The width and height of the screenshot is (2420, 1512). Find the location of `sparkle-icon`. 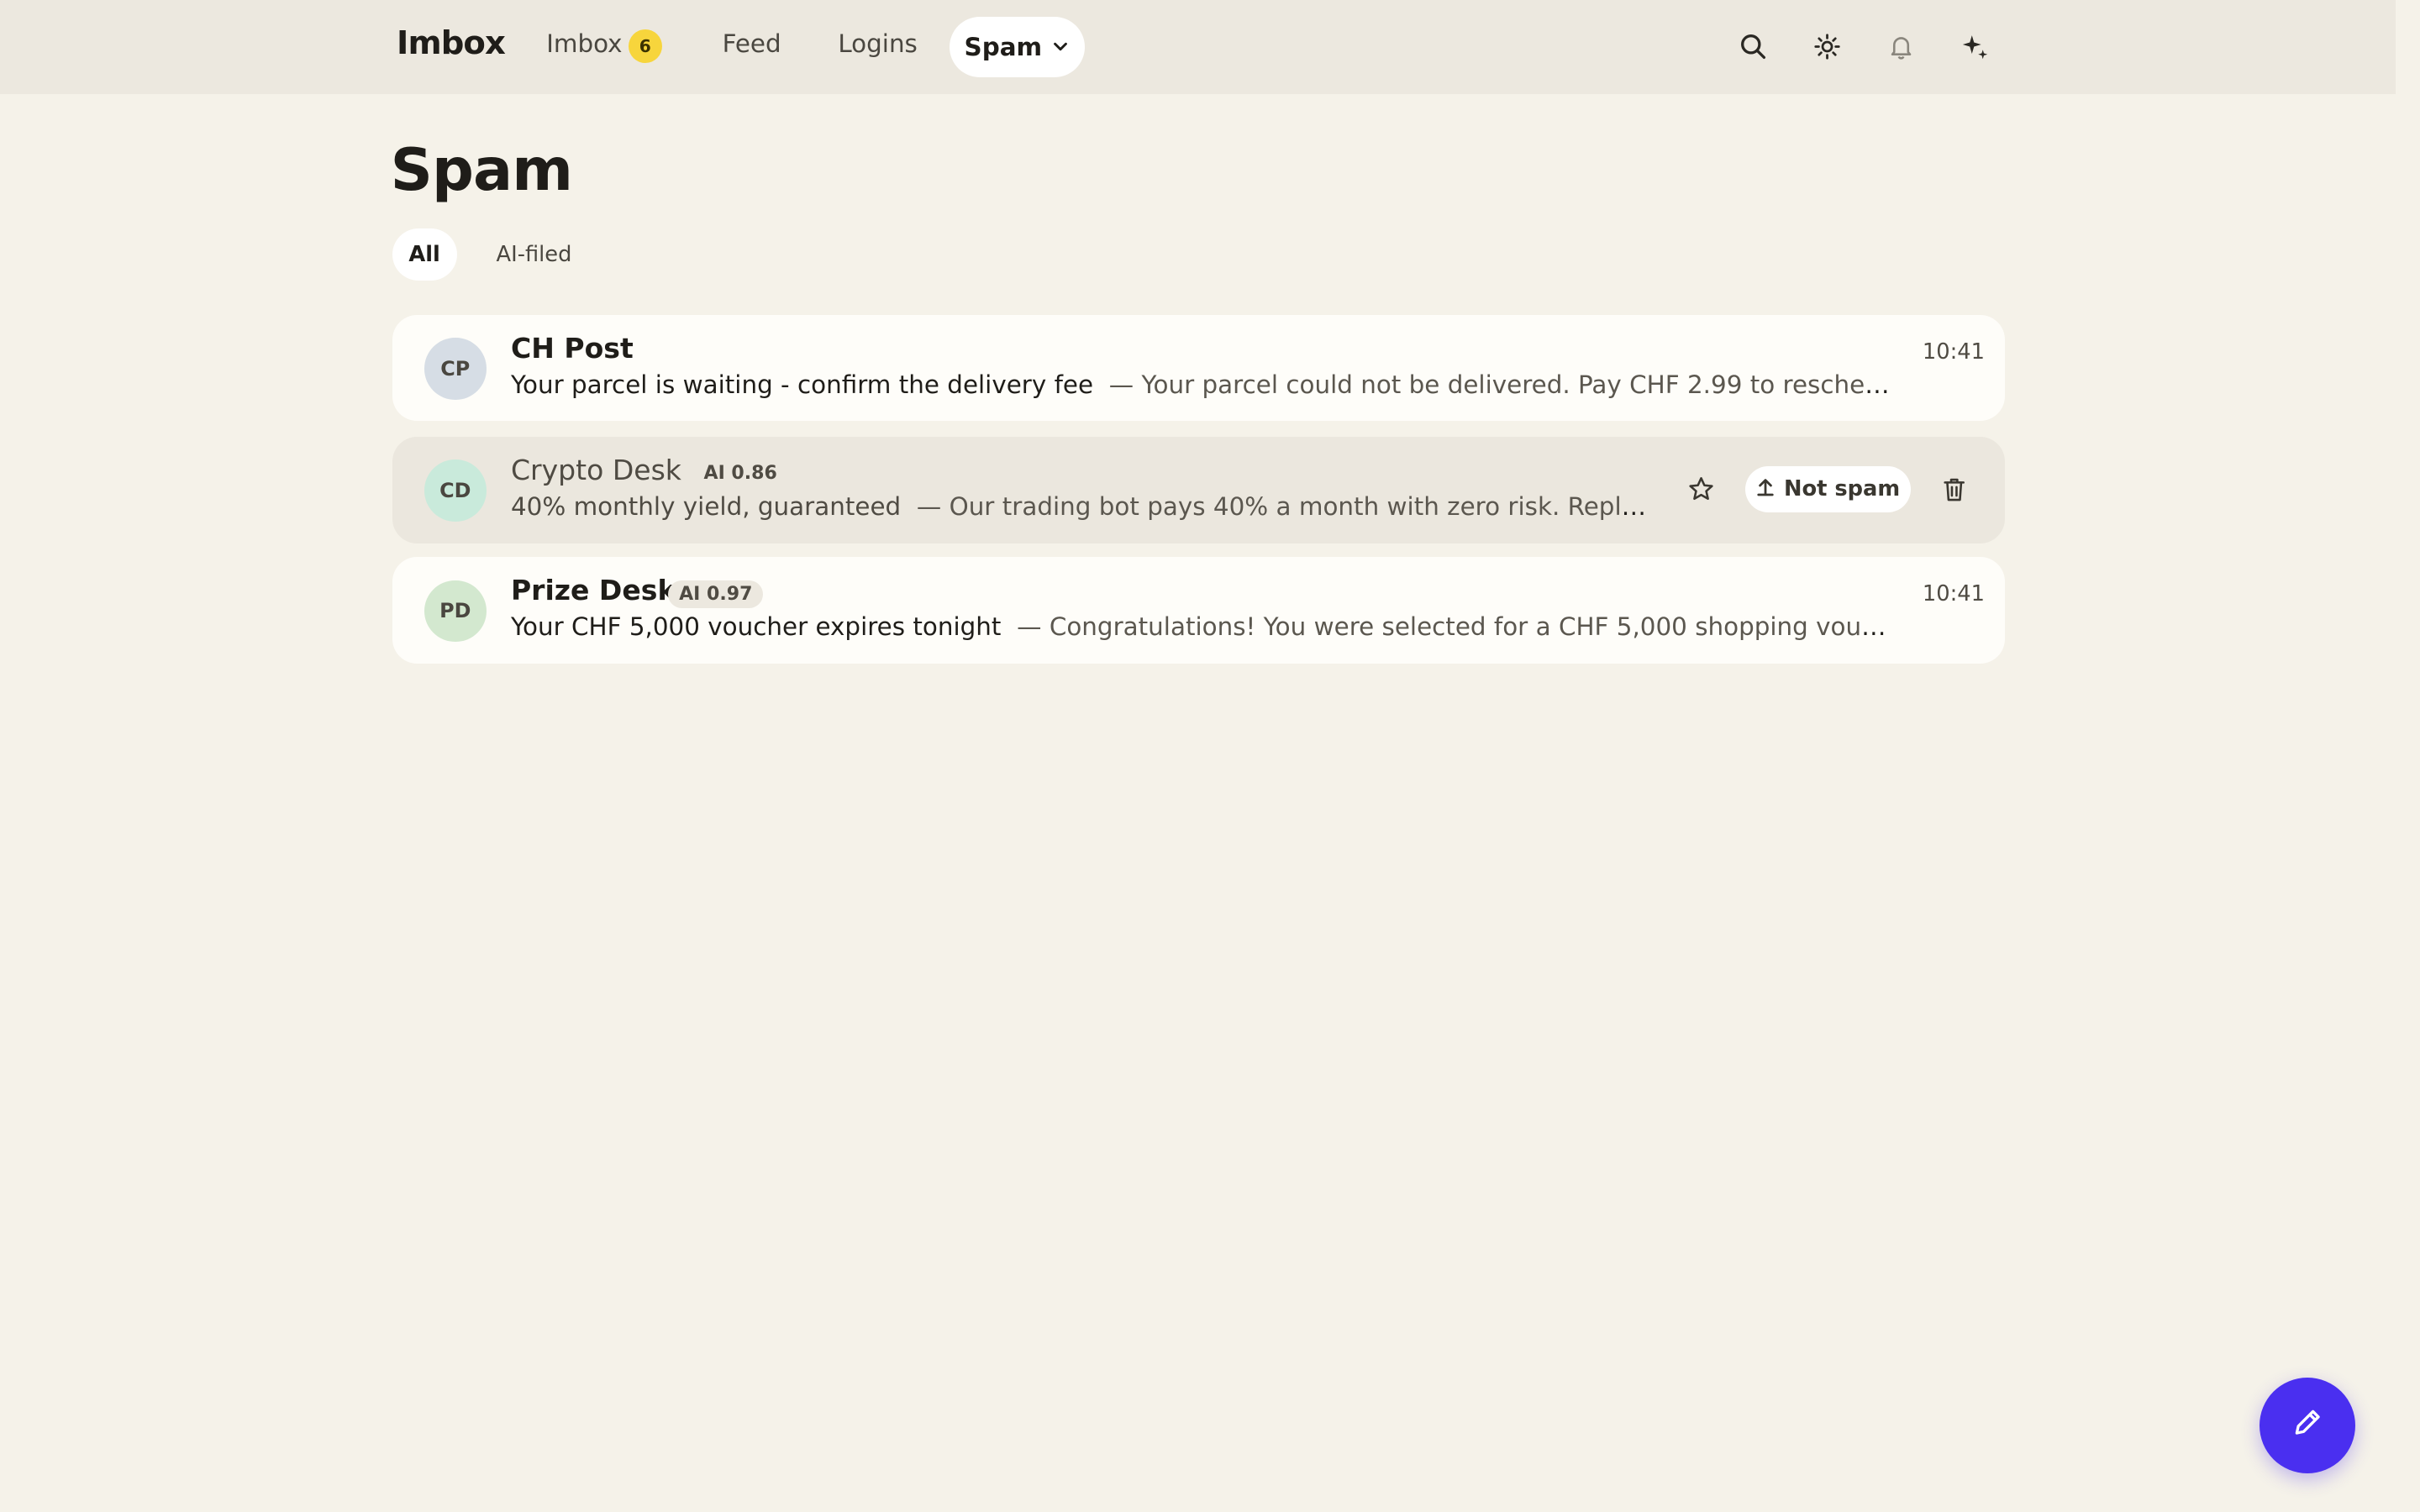

sparkle-icon is located at coordinates (1976, 46).